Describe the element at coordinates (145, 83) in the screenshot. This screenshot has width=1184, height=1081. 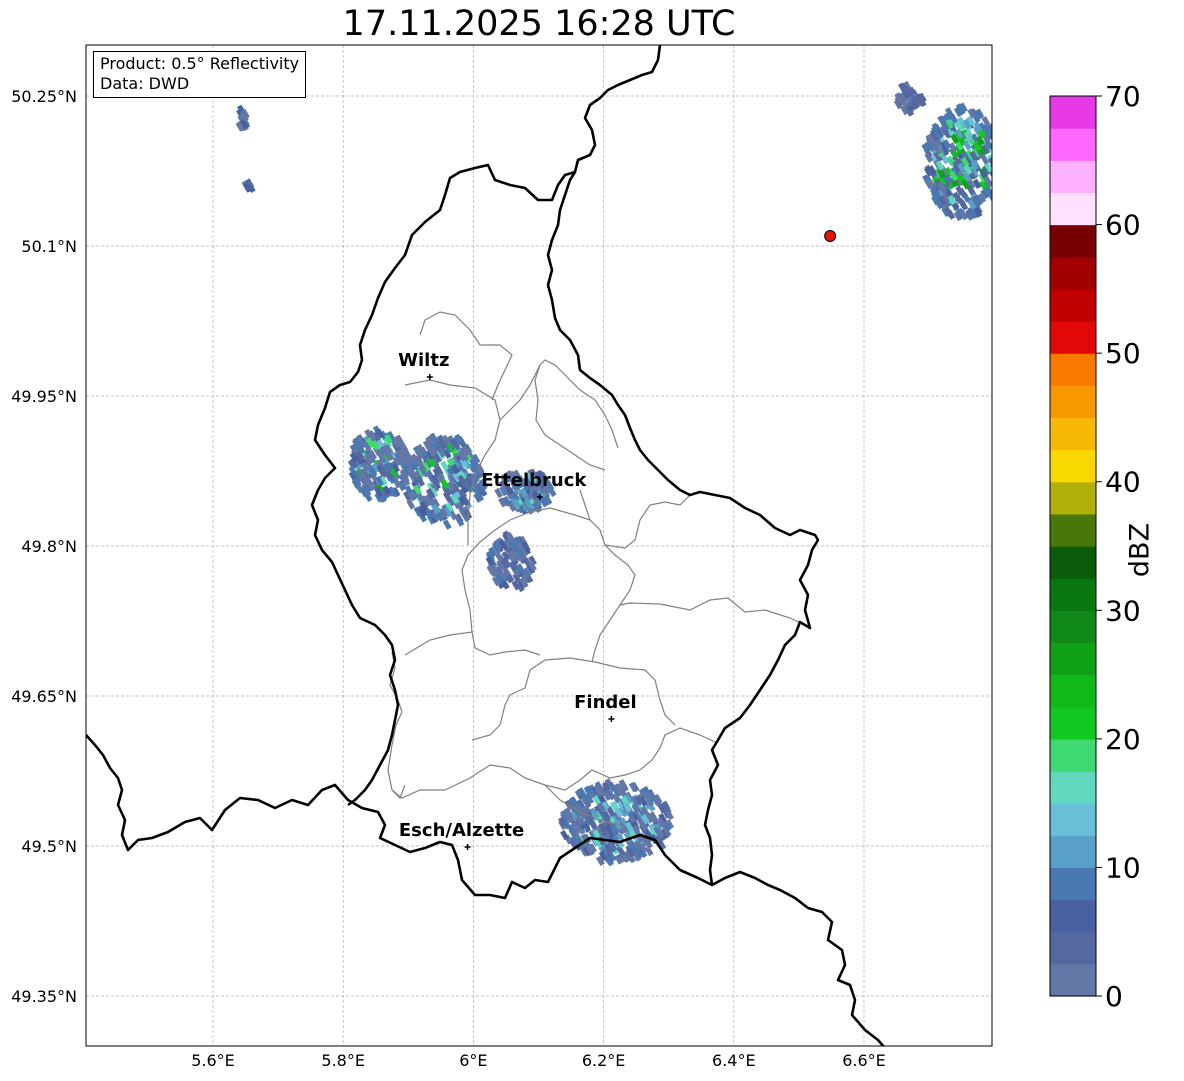
I see `data-source-label: Data: DWD` at that location.